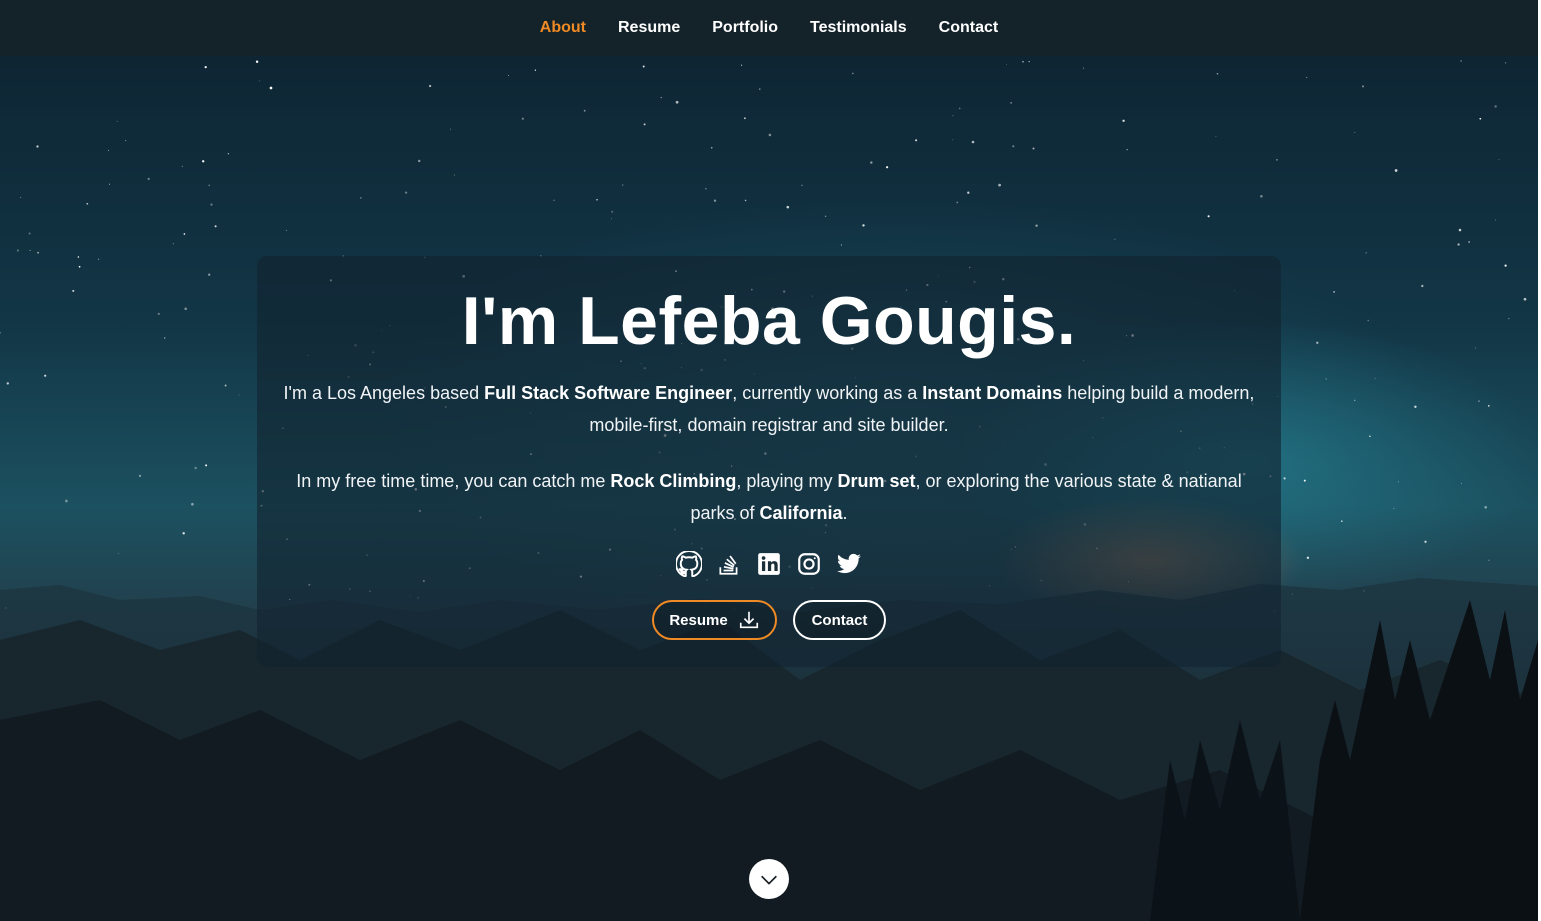 Image resolution: width=1541 pixels, height=921 pixels. I want to click on hobbies-text: ., so click(845, 513).